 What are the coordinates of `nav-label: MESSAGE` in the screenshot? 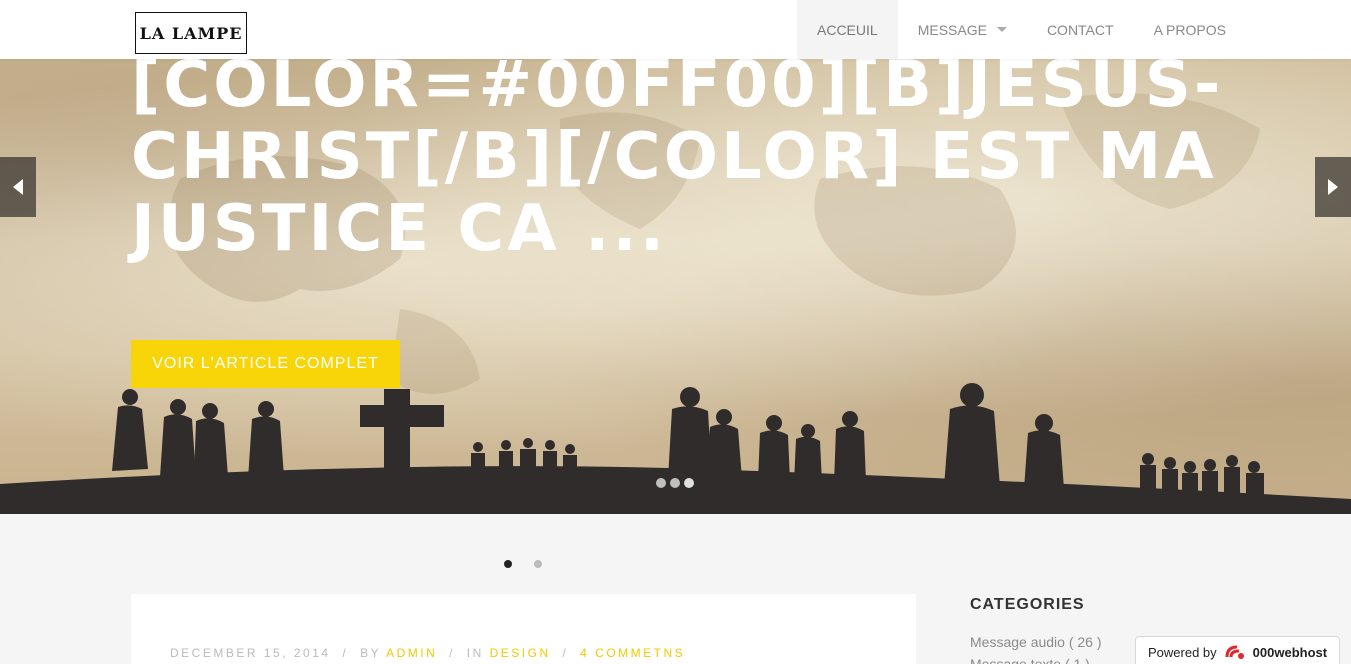 It's located at (952, 29).